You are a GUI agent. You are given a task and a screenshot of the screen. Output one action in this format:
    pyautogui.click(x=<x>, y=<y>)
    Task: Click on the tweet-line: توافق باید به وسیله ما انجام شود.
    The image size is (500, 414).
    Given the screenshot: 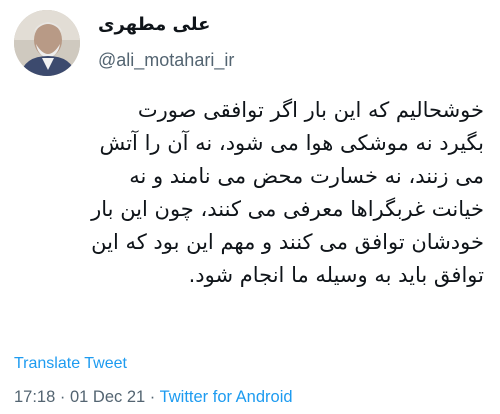 What is the action you would take?
    pyautogui.click(x=336, y=275)
    